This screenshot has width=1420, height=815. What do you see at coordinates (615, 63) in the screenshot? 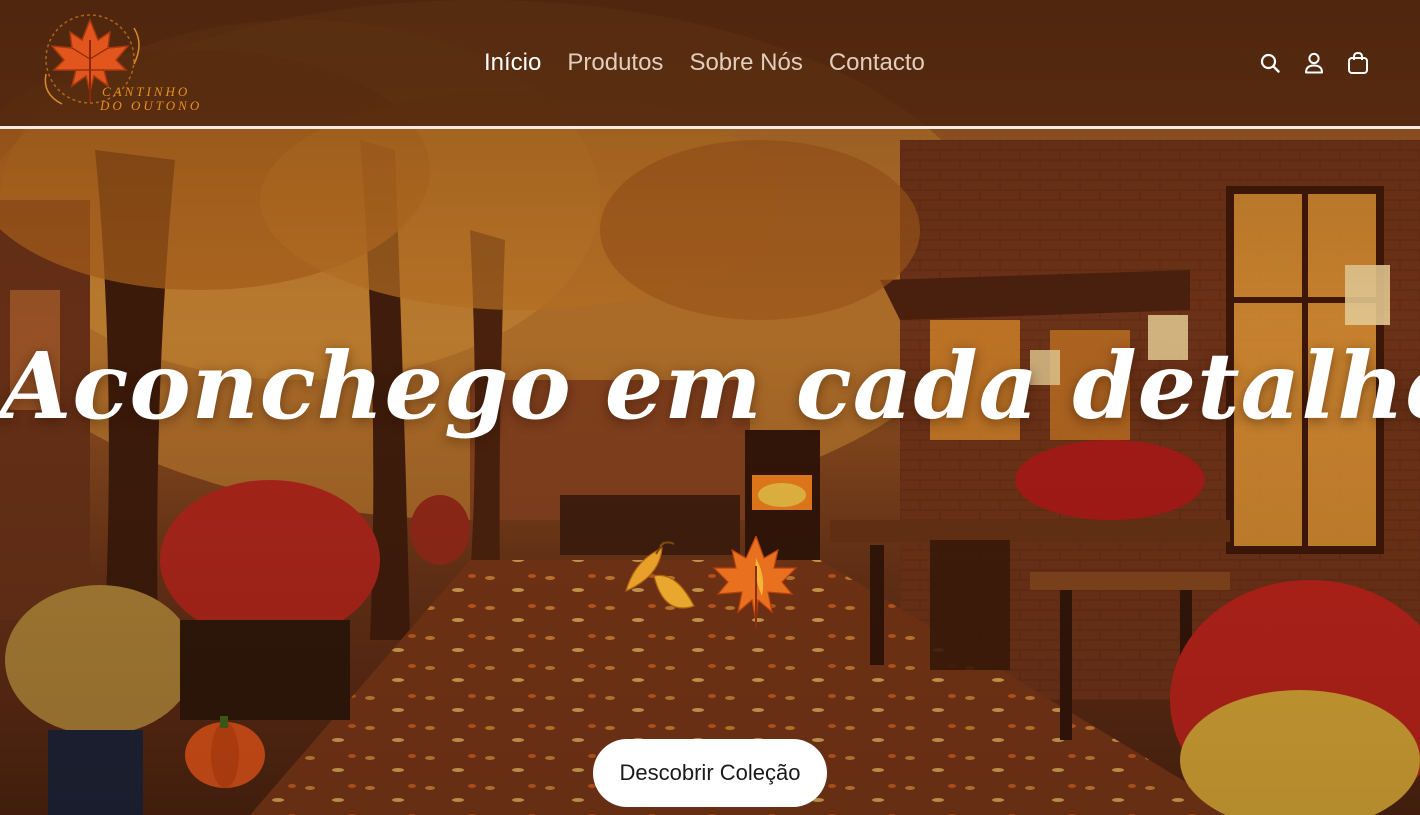
I see `nav-link-produtos: Produtos` at bounding box center [615, 63].